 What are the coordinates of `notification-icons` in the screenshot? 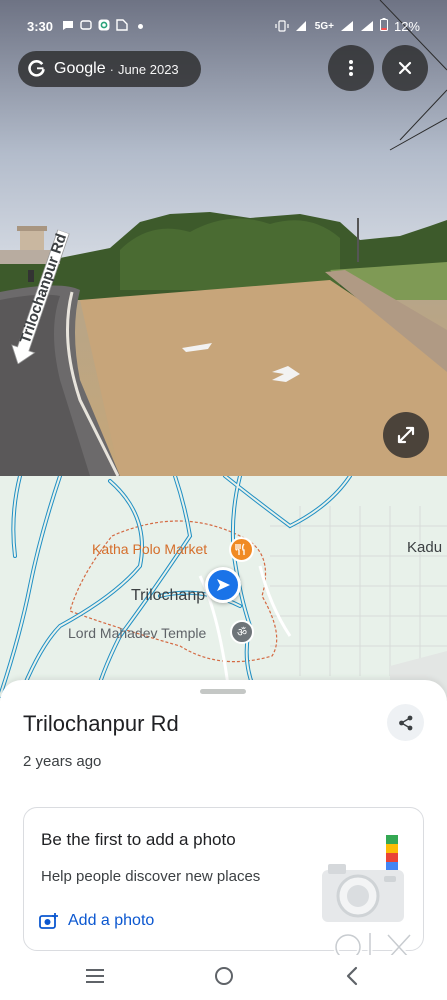 It's located at (102, 25).